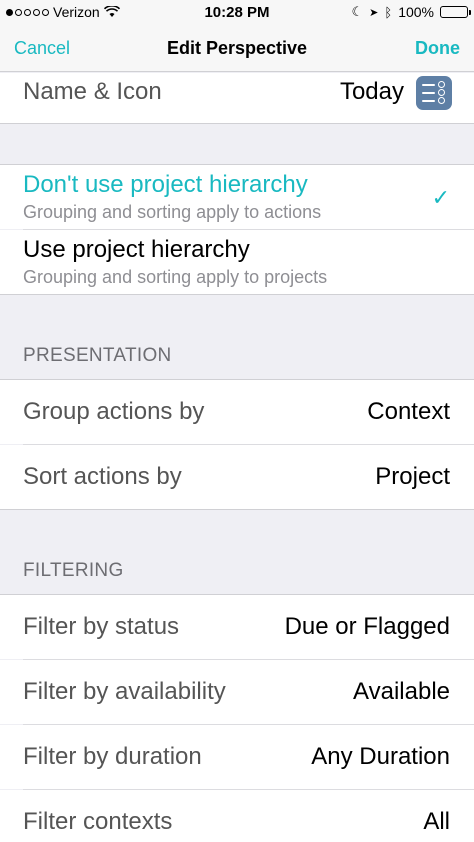  Describe the element at coordinates (97, 355) in the screenshot. I see `section-header-presentation: PRESENTATION` at that location.